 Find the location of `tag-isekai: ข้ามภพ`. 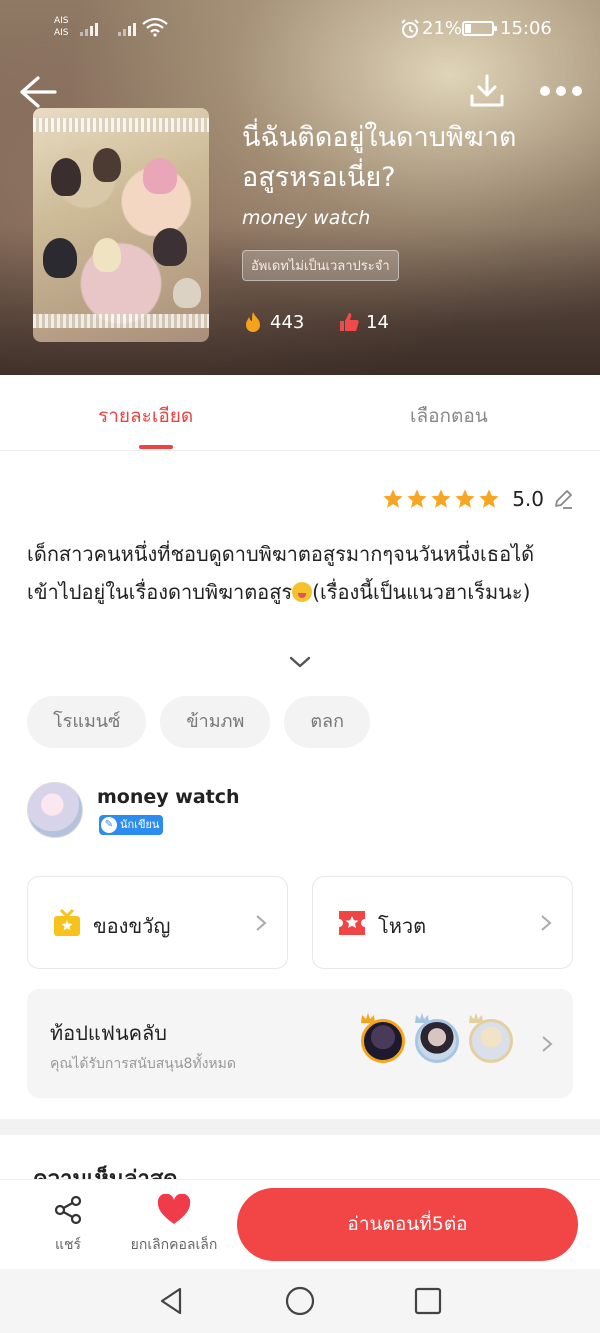

tag-isekai: ข้ามภพ is located at coordinates (215, 722).